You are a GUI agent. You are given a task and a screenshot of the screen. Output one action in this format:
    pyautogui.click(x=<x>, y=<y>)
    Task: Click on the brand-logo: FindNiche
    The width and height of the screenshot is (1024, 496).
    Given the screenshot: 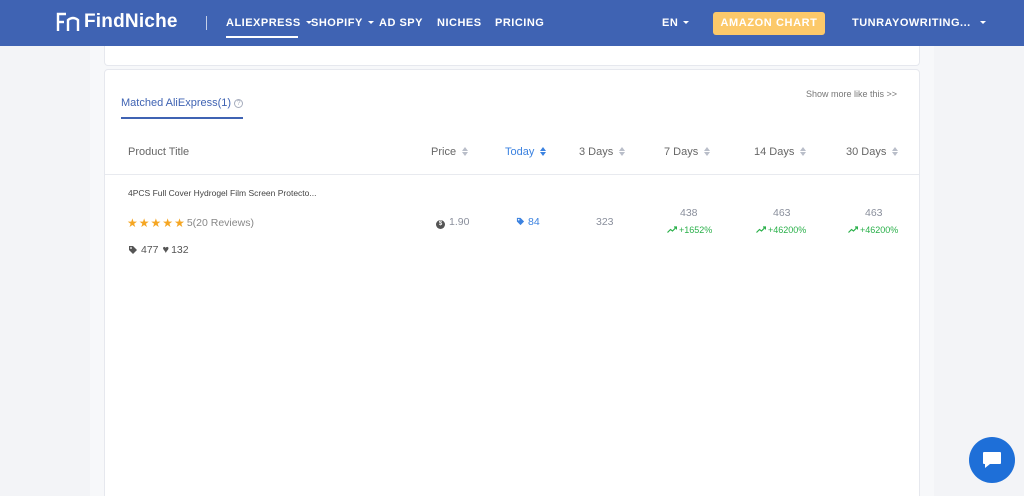 What is the action you would take?
    pyautogui.click(x=117, y=22)
    